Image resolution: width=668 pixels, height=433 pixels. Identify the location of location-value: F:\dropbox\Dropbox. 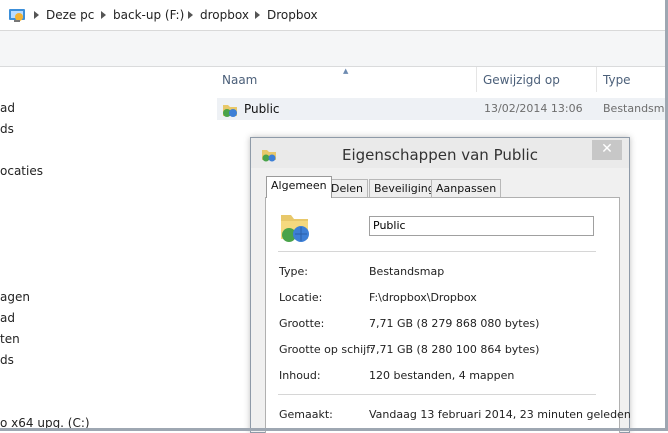
(423, 297).